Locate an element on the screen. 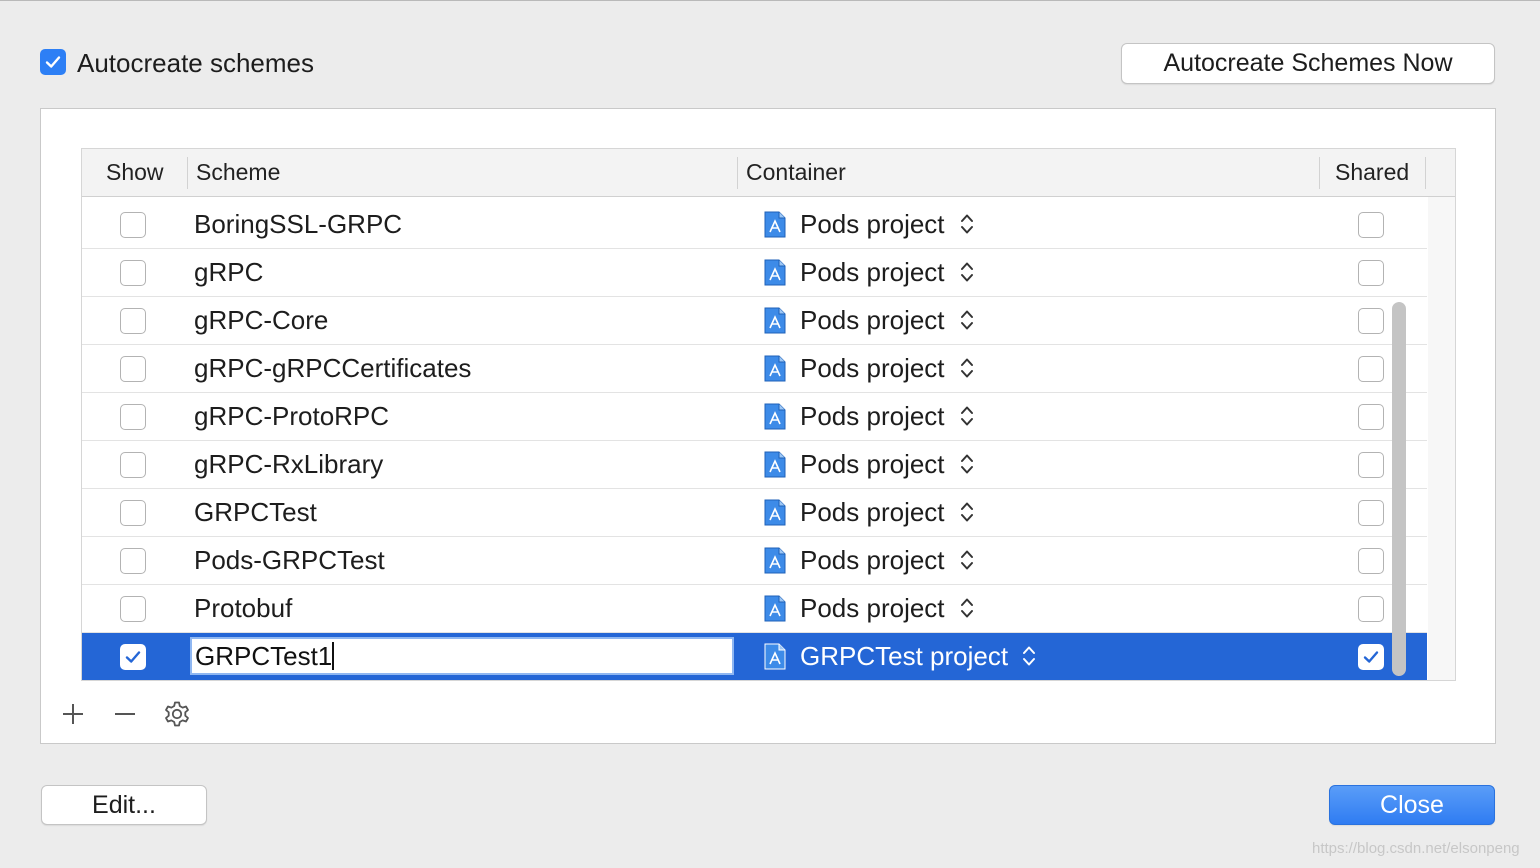 The width and height of the screenshot is (1540, 868). scheme-name: gRPC-RxLibrary is located at coordinates (288, 464).